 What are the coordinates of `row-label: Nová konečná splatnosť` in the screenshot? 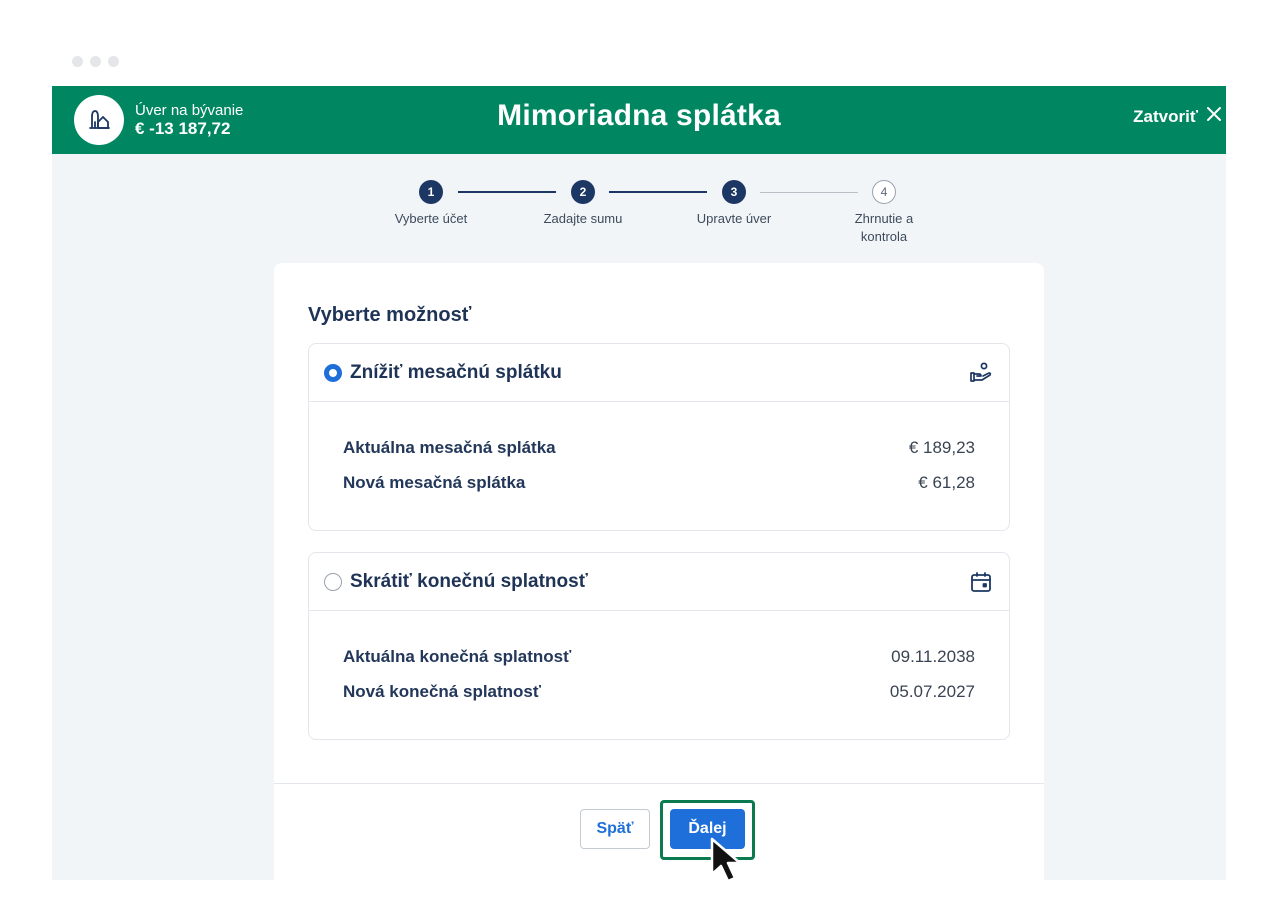 It's located at (442, 691).